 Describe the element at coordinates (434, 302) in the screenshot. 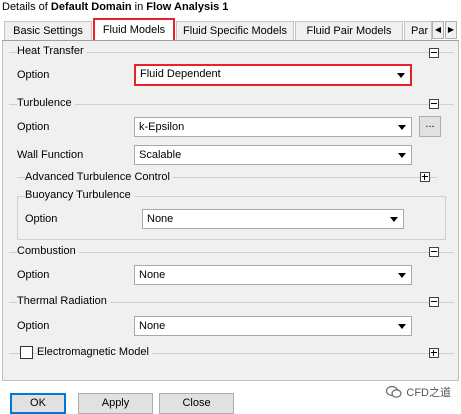

I see `thermal-radiation-collapse-icon` at that location.